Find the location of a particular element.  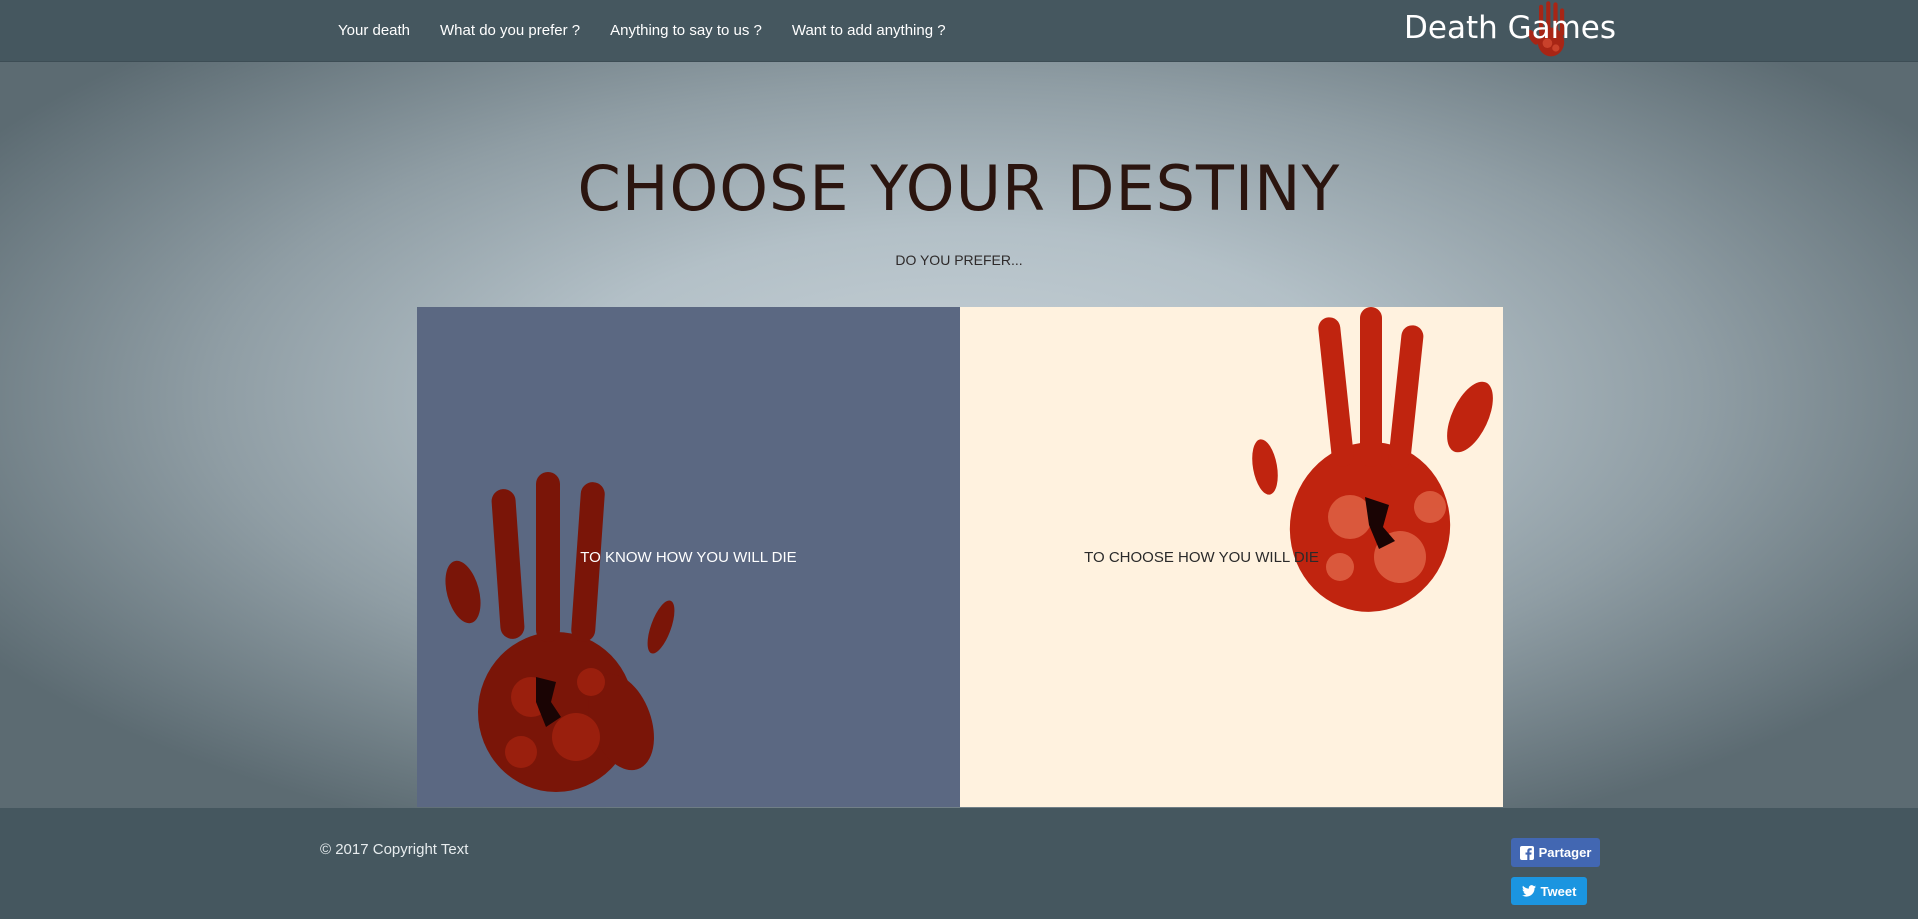

brand-area: Death Games is located at coordinates (1508, 30).